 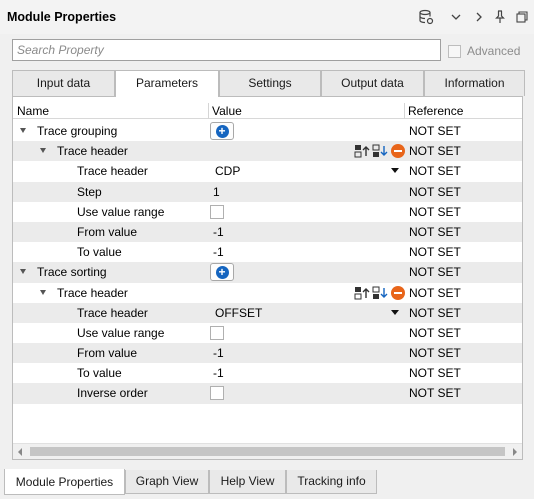 I want to click on title-bar: Module Properties, so click(x=267, y=17).